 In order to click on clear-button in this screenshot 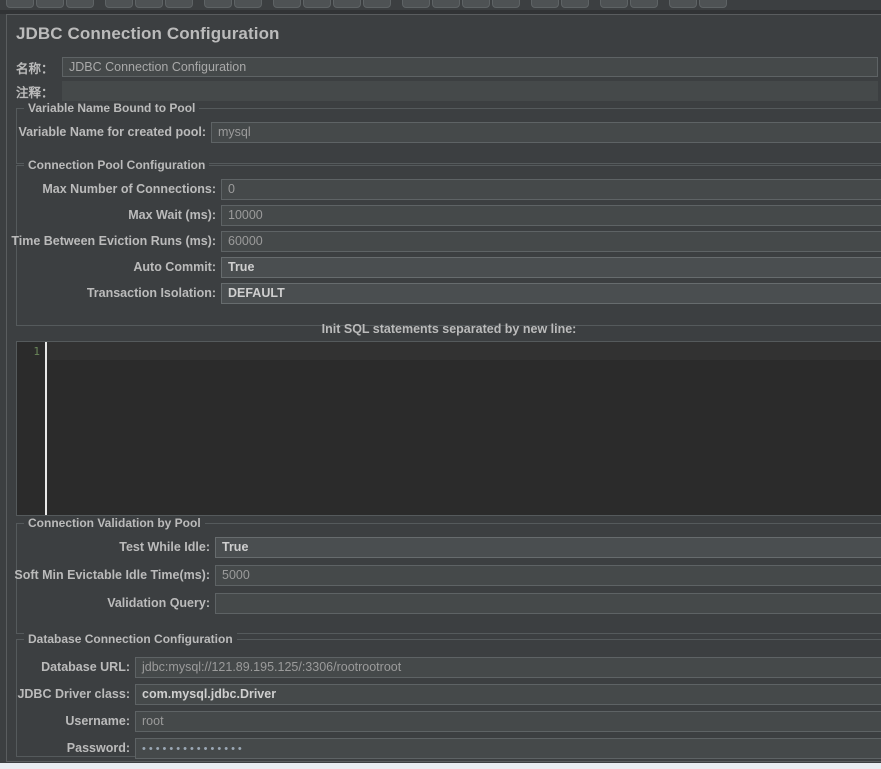, I will do `click(545, 4)`.